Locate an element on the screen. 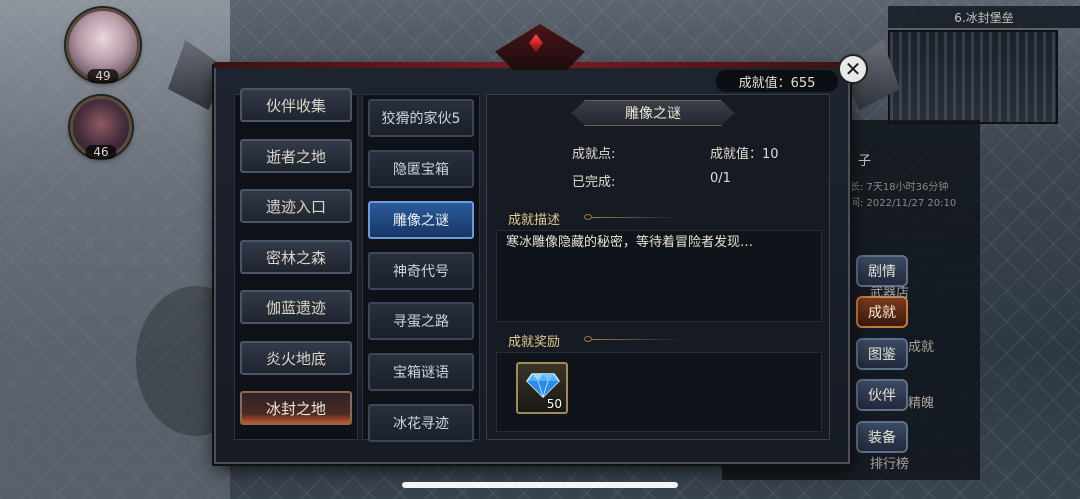 The width and height of the screenshot is (1080, 499). zone-item: 密林之森 is located at coordinates (296, 257).